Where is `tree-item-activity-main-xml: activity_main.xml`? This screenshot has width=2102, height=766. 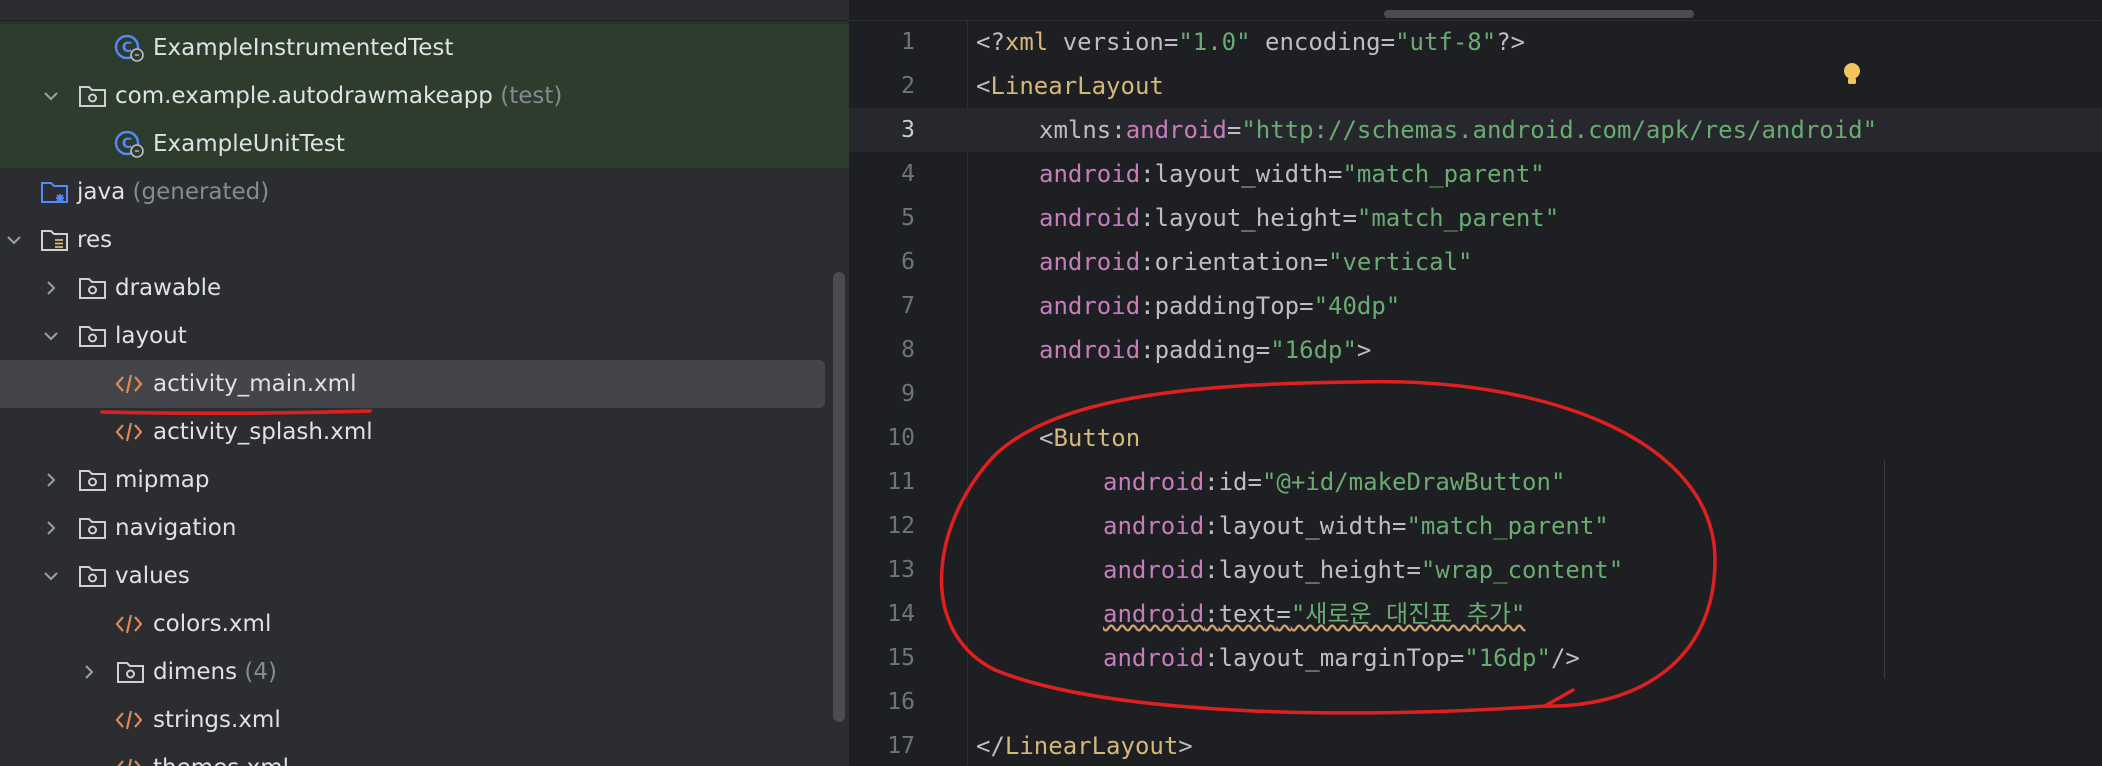 tree-item-activity-main-xml: activity_main.xml is located at coordinates (412, 384).